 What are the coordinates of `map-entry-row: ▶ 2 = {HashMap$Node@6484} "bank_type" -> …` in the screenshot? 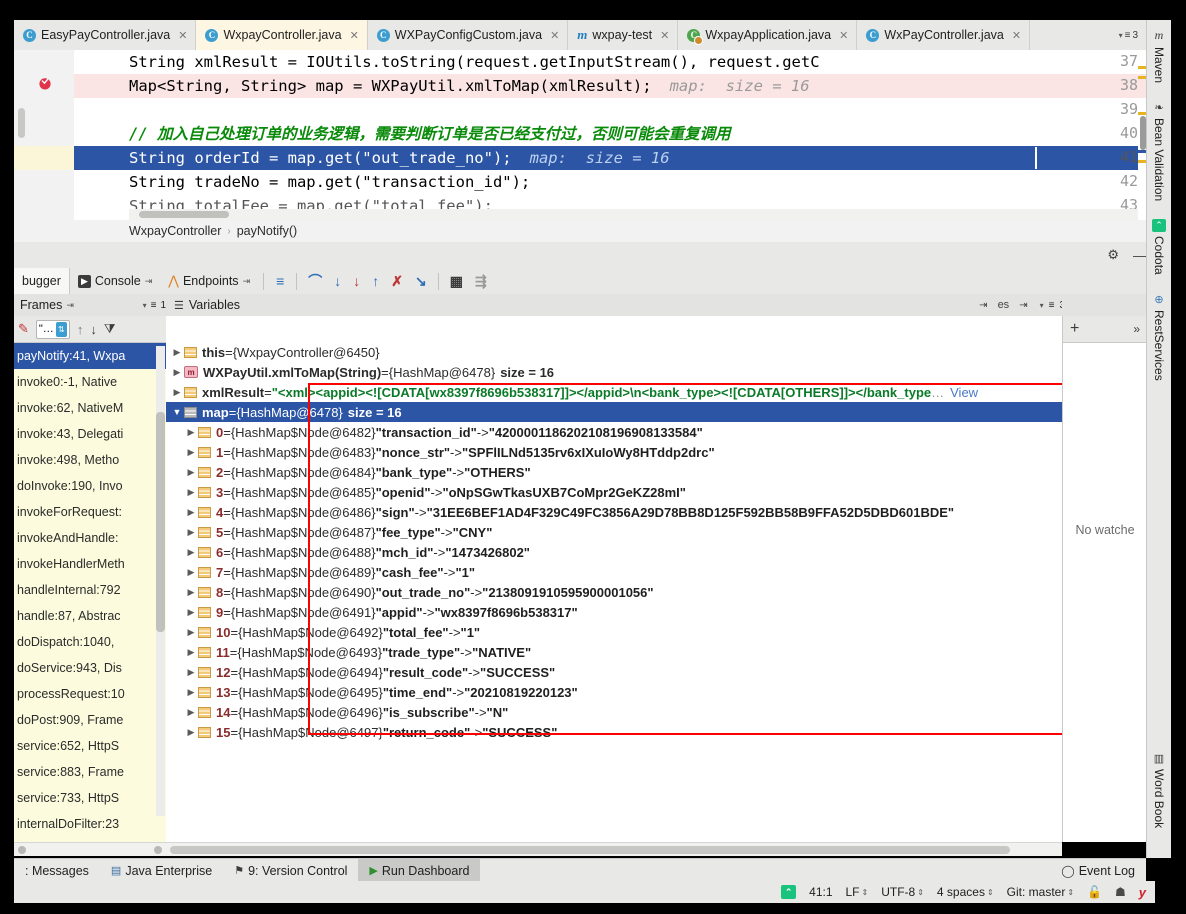 It's located at (614, 472).